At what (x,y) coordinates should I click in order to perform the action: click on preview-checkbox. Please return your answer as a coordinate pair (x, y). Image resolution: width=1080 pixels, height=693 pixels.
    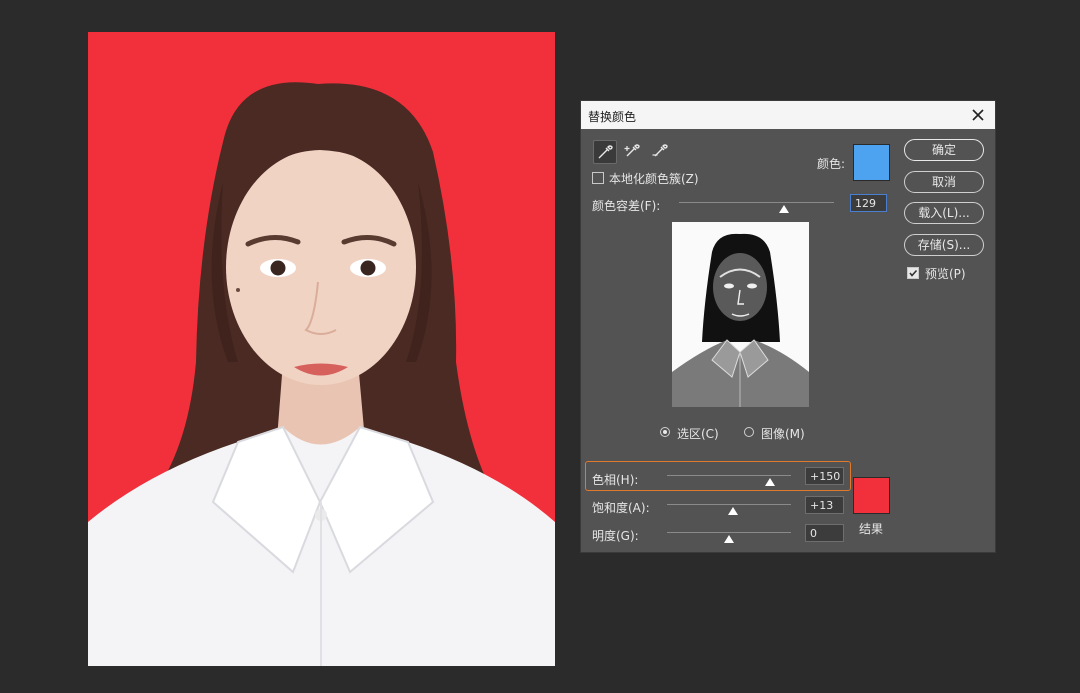
    Looking at the image, I should click on (913, 273).